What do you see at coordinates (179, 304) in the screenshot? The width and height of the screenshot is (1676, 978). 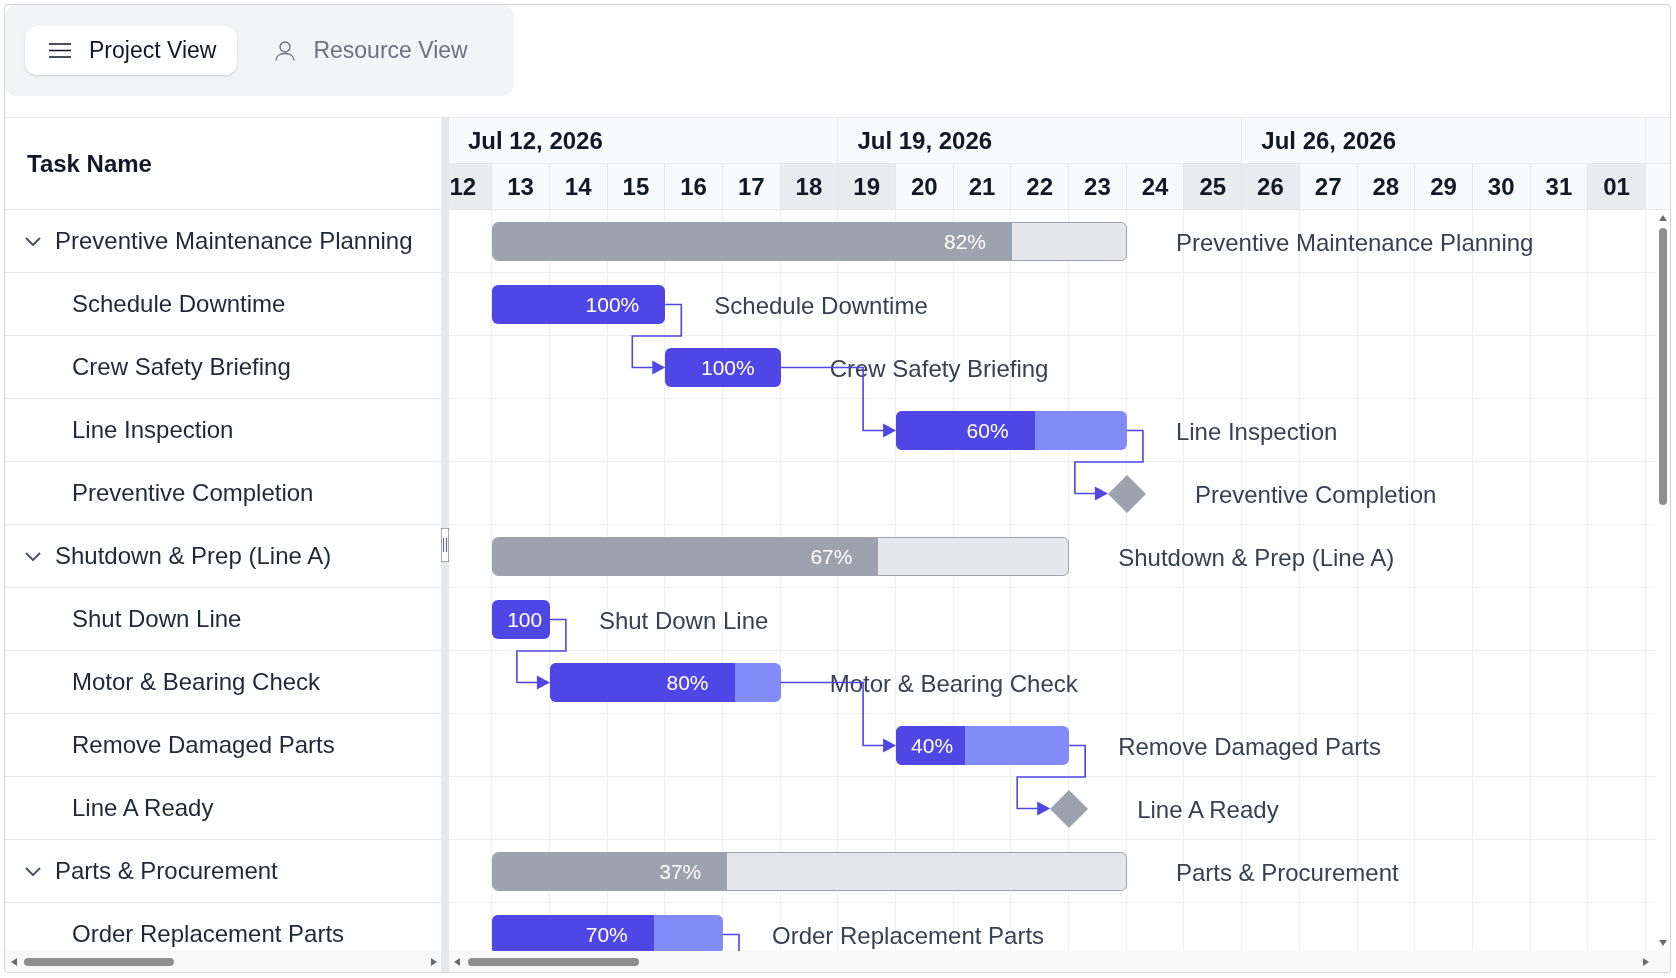 I see `task-name: Schedule Downtime` at bounding box center [179, 304].